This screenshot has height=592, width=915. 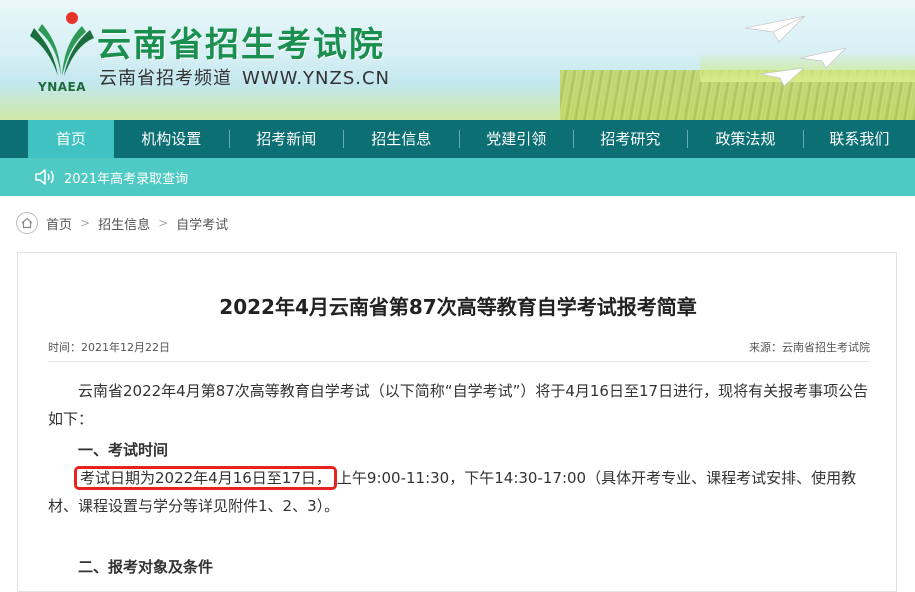 I want to click on ynaea-logo-icon, so click(x=61, y=46).